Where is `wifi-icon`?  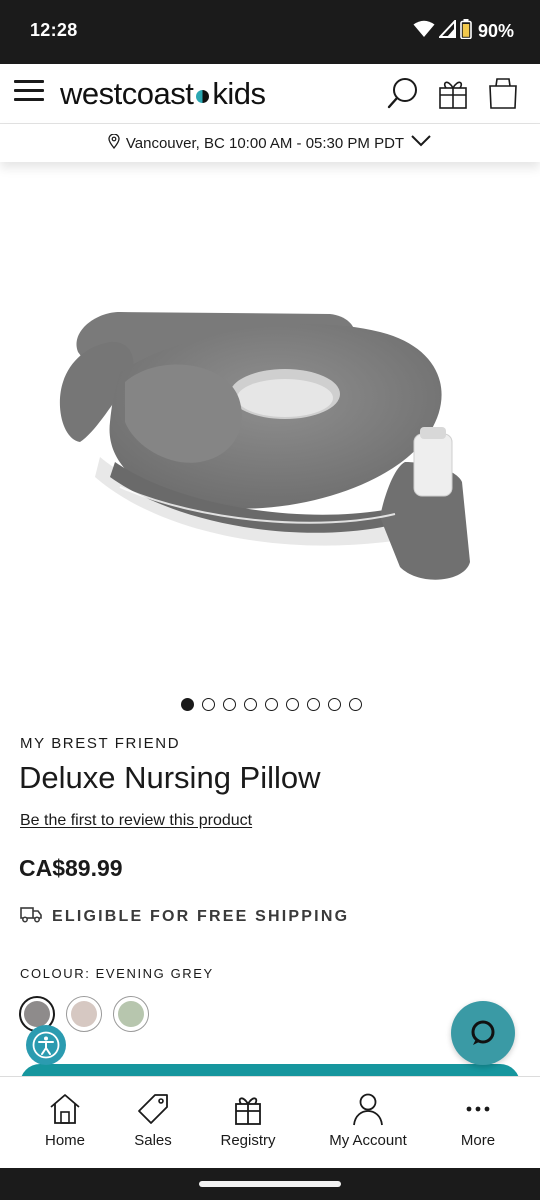 wifi-icon is located at coordinates (424, 31).